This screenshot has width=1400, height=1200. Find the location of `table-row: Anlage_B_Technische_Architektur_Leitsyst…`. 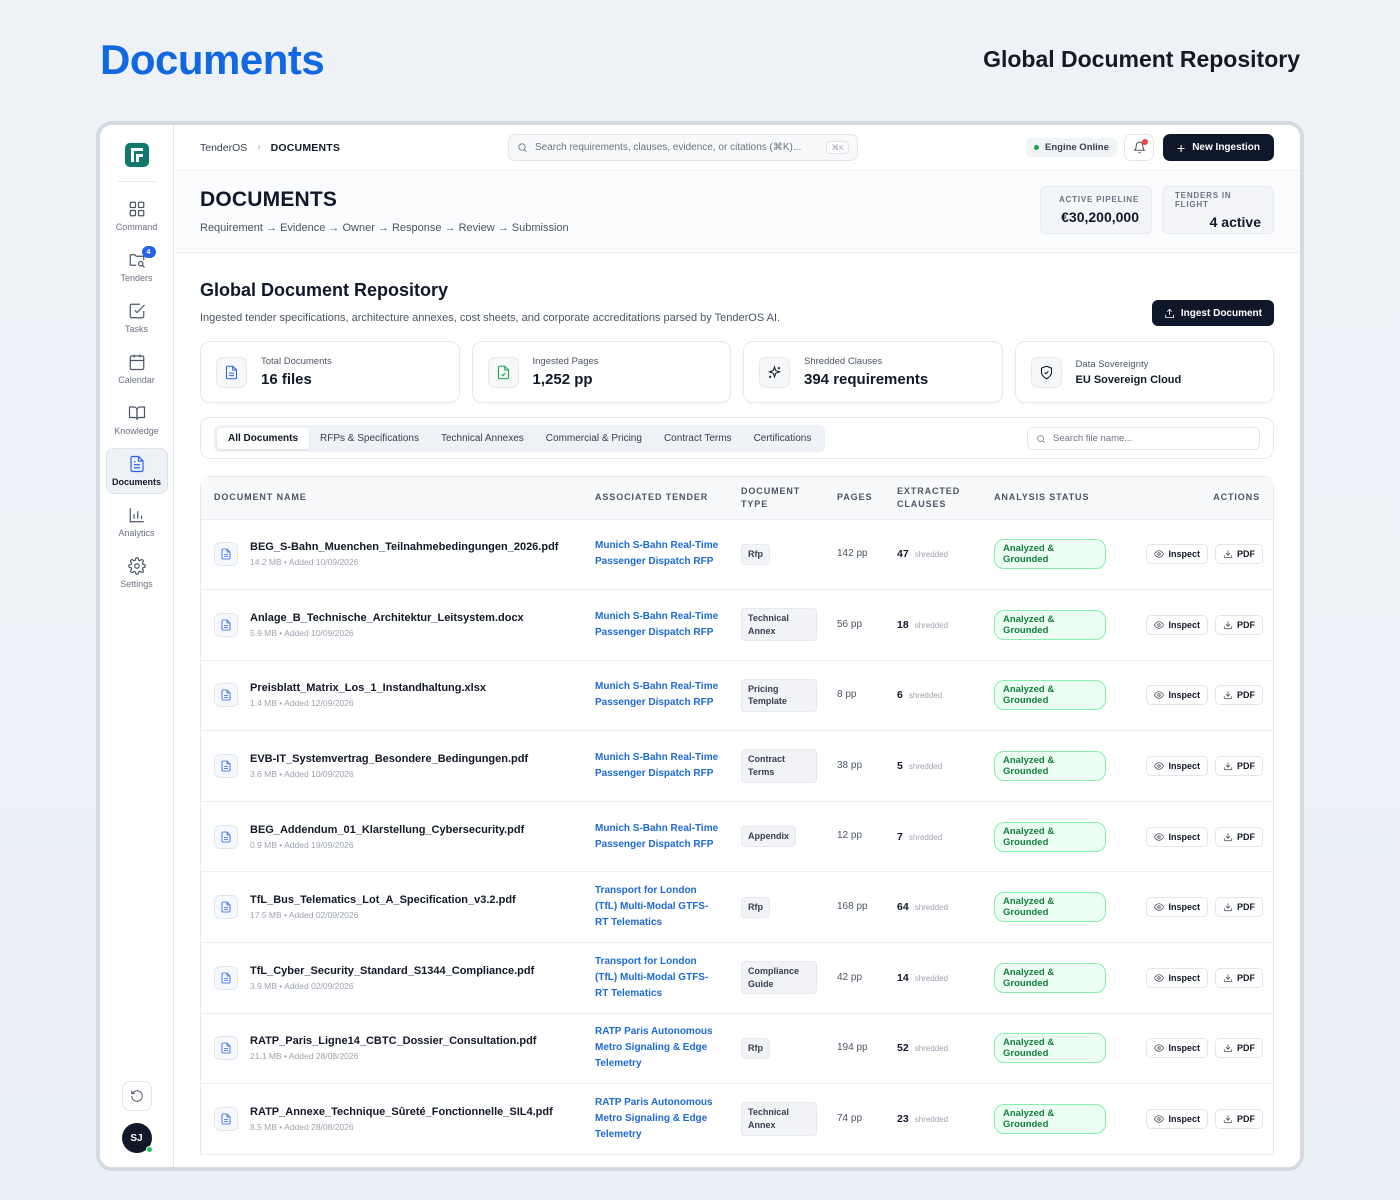

table-row: Anlage_B_Technische_Architektur_Leitsyst… is located at coordinates (737, 625).